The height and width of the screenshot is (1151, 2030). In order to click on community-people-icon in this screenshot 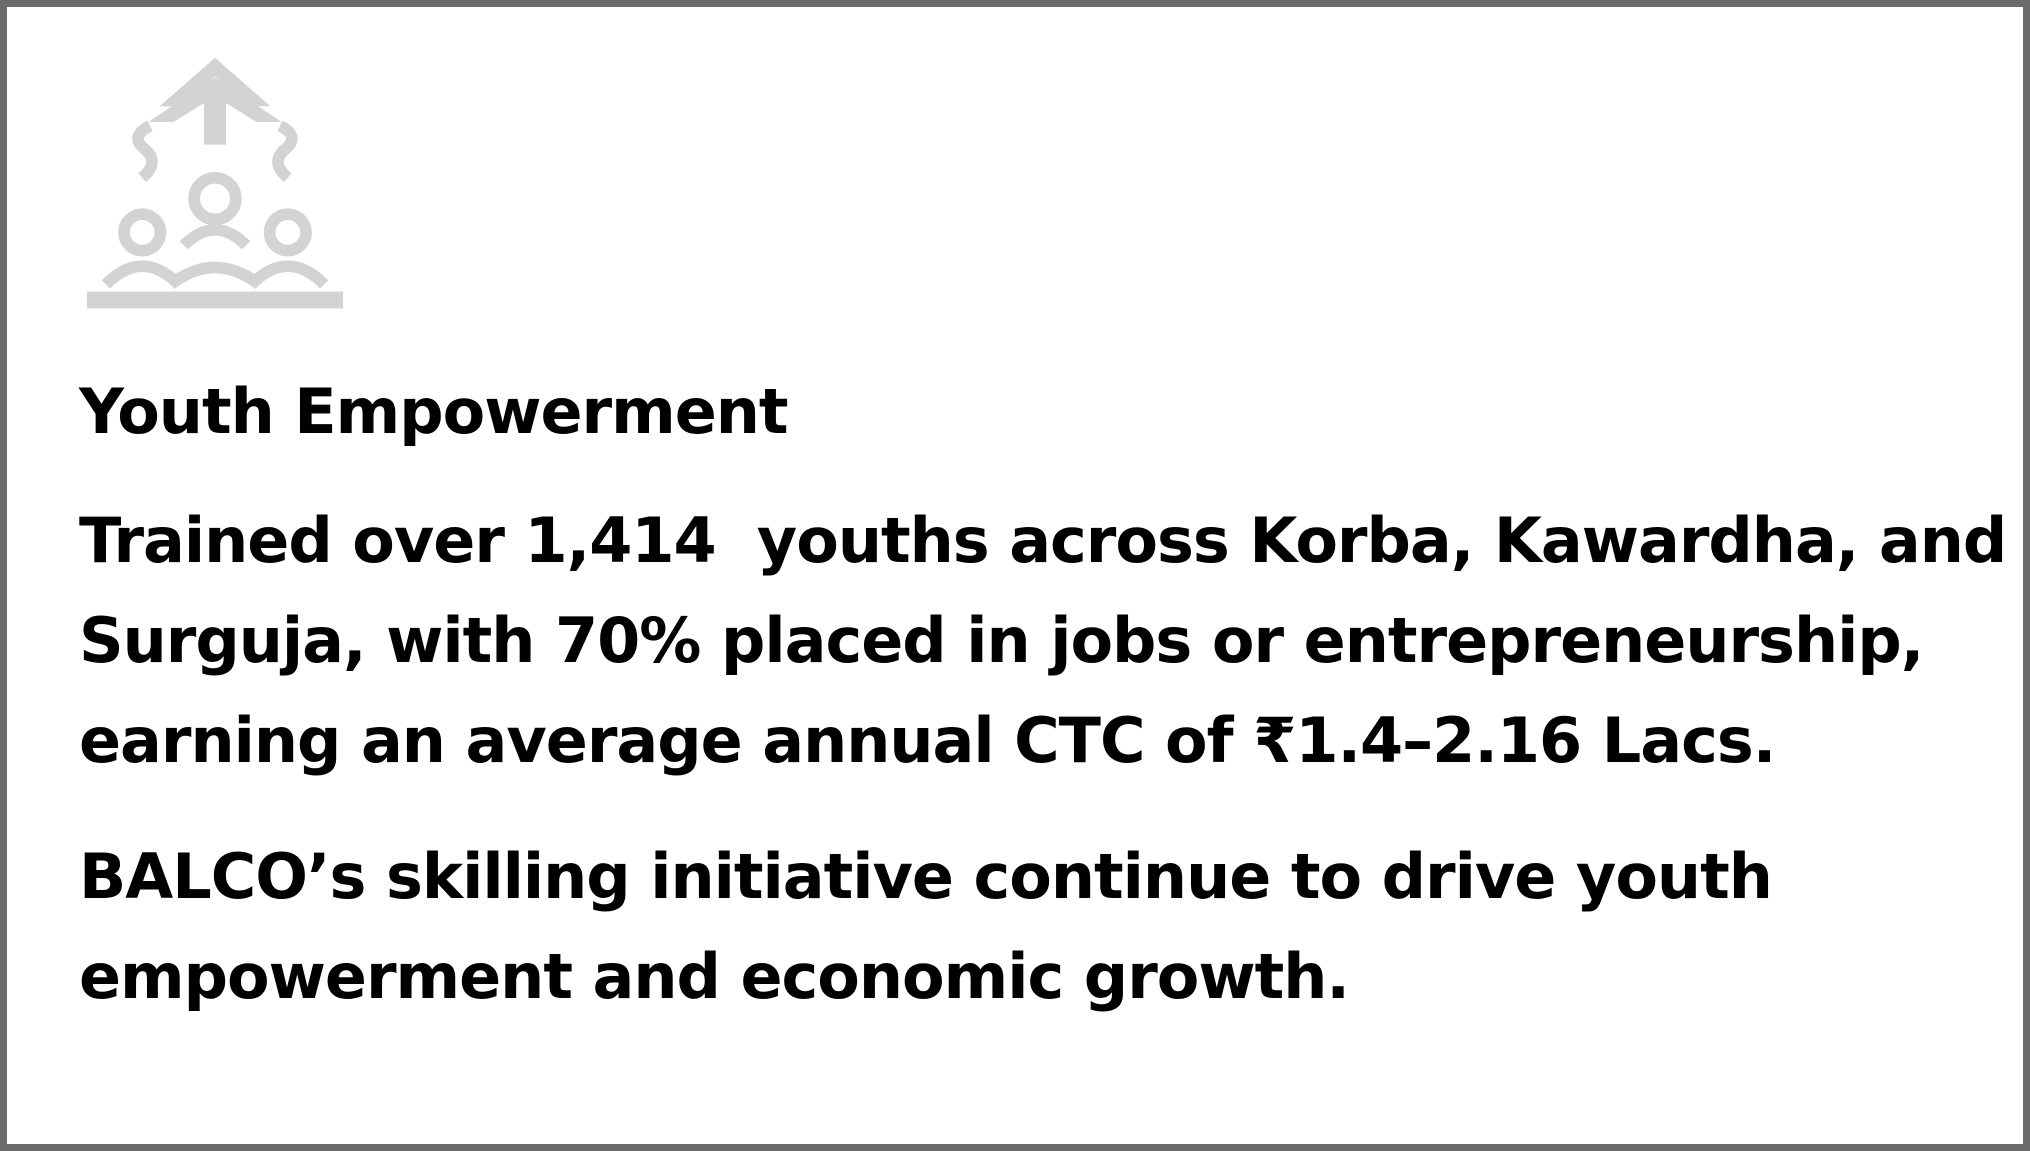, I will do `click(215, 183)`.